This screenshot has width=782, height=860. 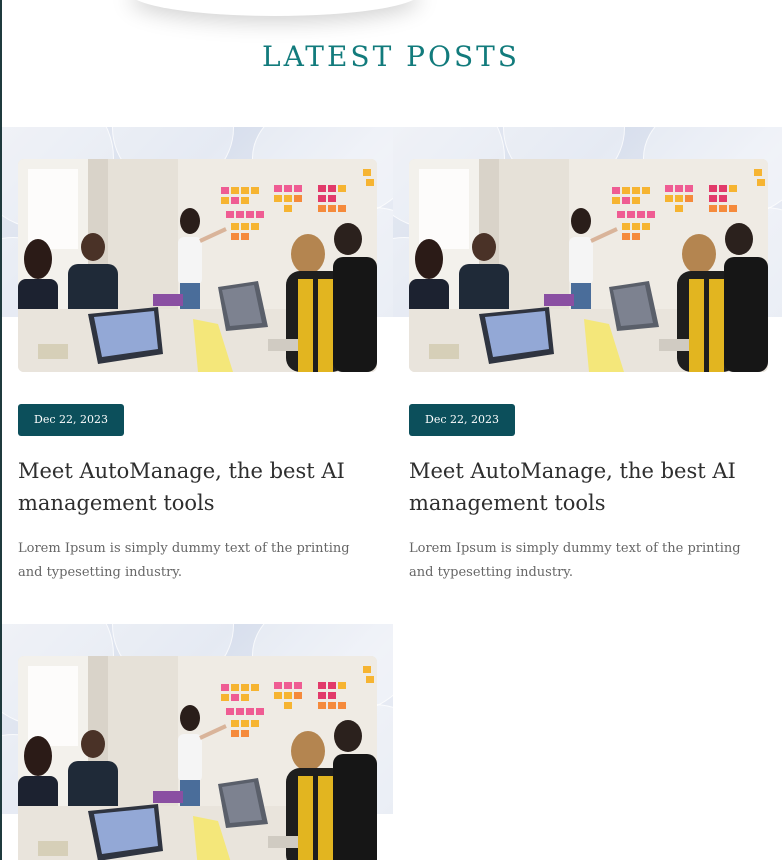 I want to click on section-title: LATEST POSTS, so click(x=391, y=56).